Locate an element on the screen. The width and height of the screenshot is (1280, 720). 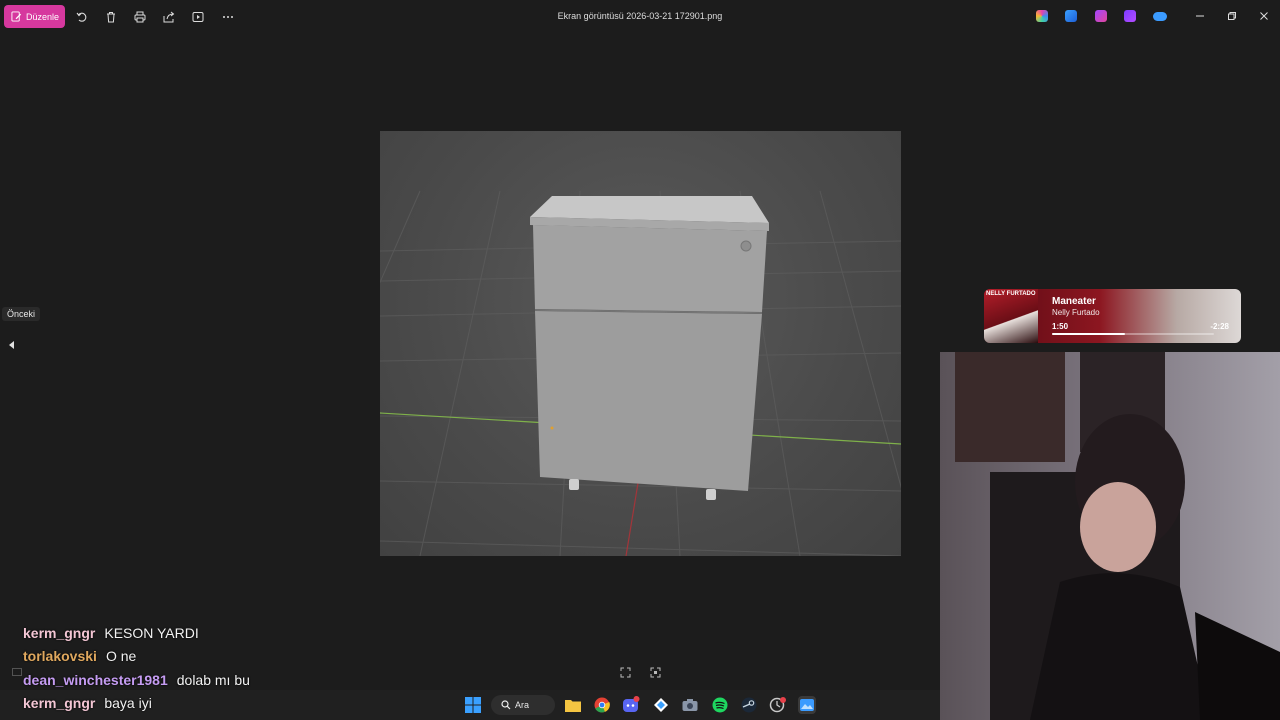
search-label: Ara is located at coordinates (522, 705).